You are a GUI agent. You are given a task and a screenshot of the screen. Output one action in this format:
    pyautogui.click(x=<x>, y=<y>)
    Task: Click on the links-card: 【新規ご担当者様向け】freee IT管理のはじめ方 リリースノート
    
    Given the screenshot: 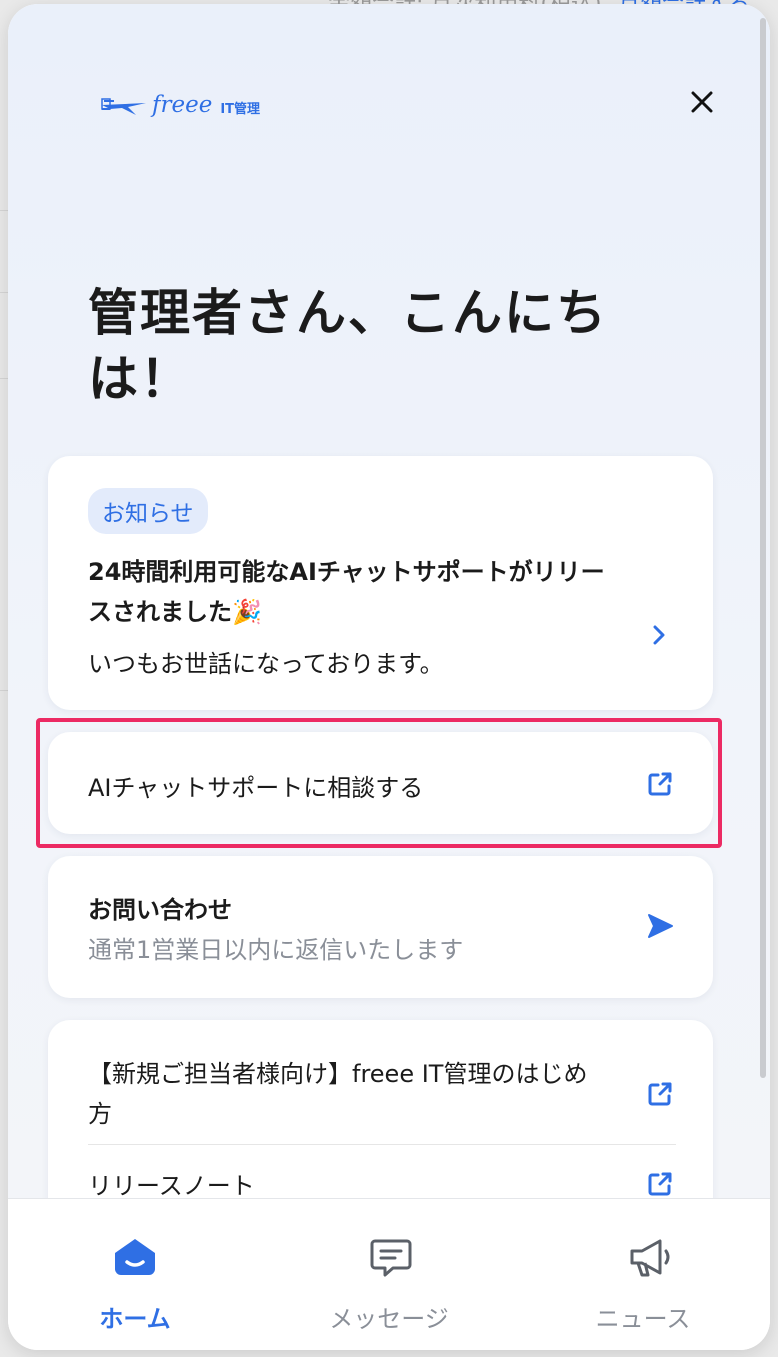 What is the action you would take?
    pyautogui.click(x=380, y=1109)
    